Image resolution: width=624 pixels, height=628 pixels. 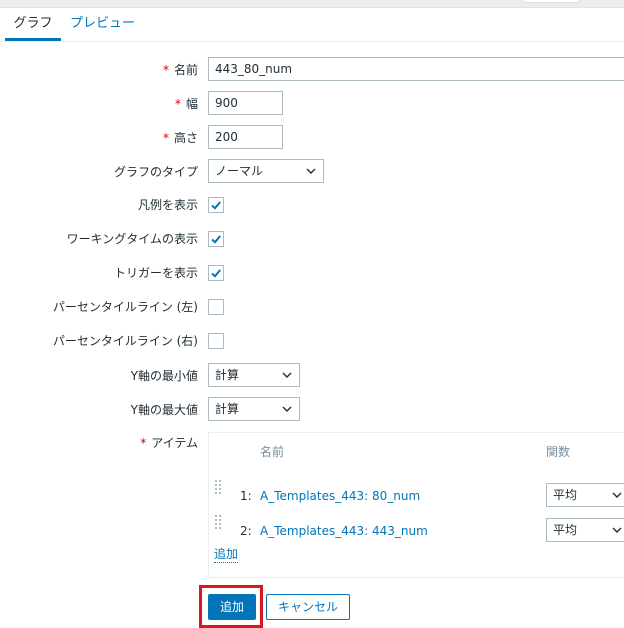 What do you see at coordinates (312, 25) in the screenshot?
I see `tab-bar: グラフ プレビュー` at bounding box center [312, 25].